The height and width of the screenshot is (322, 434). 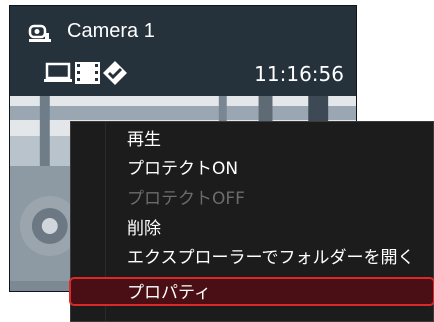 What do you see at coordinates (252, 258) in the screenshot?
I see `menu-item-open-in-explorer: エクスプローラーでフォルダーを開く` at bounding box center [252, 258].